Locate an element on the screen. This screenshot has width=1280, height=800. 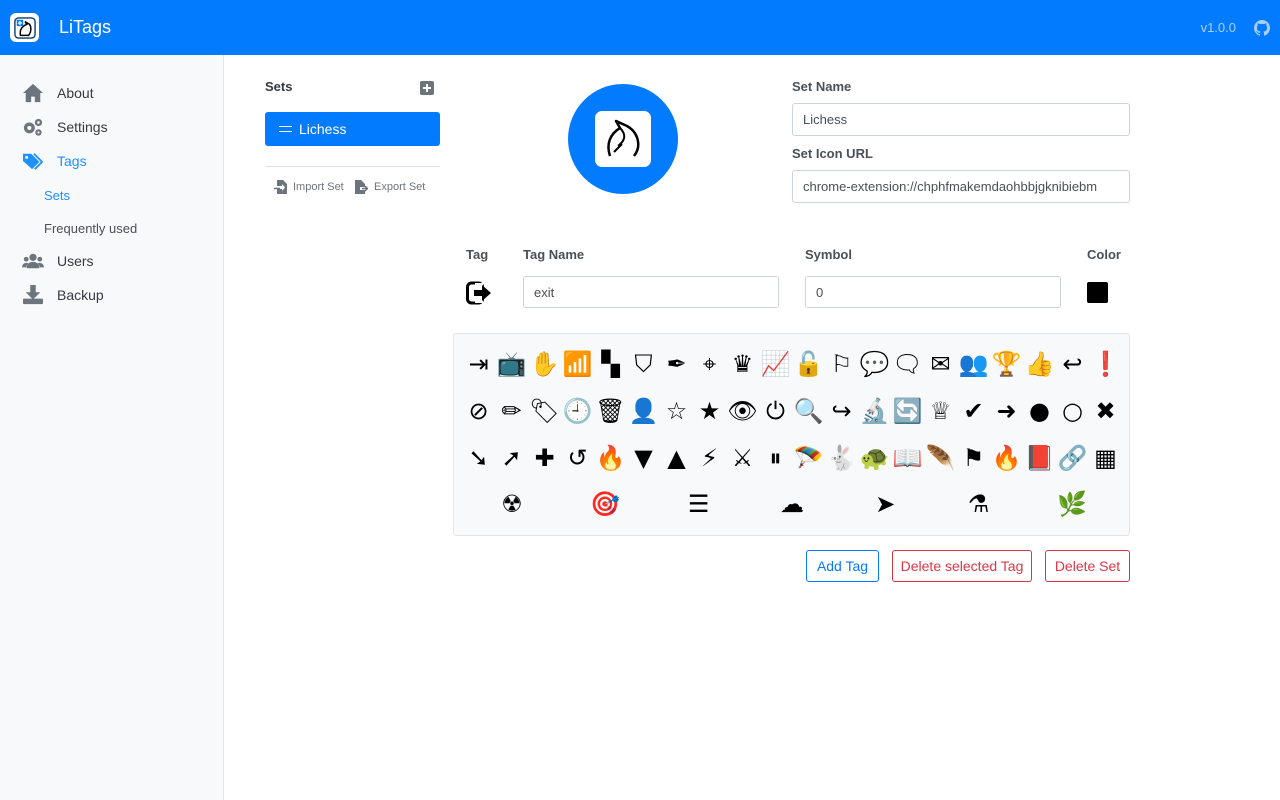
sidebar-subitem-frequently-used: Frequently used is located at coordinates (90, 228).